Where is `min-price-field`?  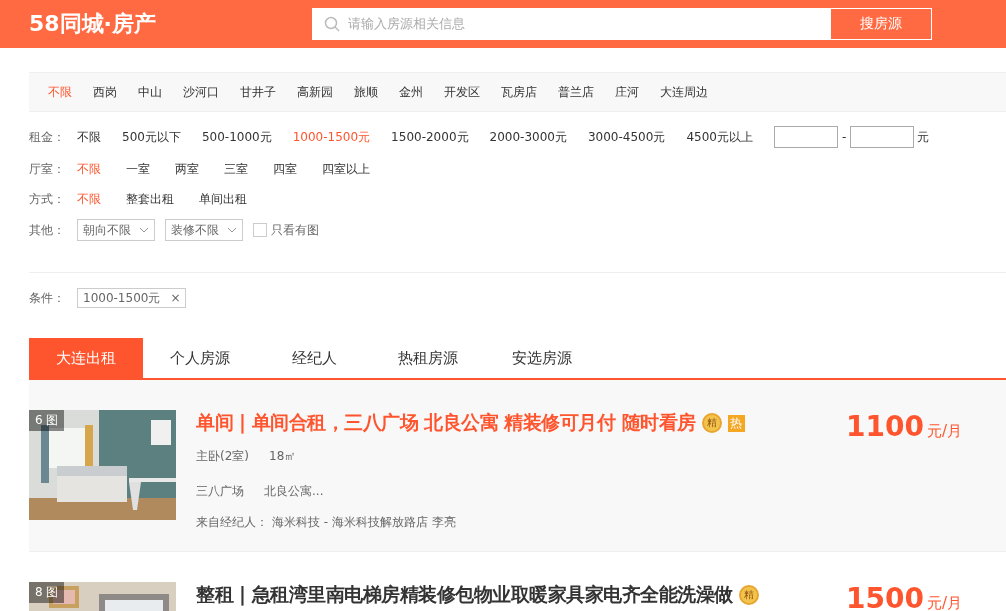 min-price-field is located at coordinates (805, 137).